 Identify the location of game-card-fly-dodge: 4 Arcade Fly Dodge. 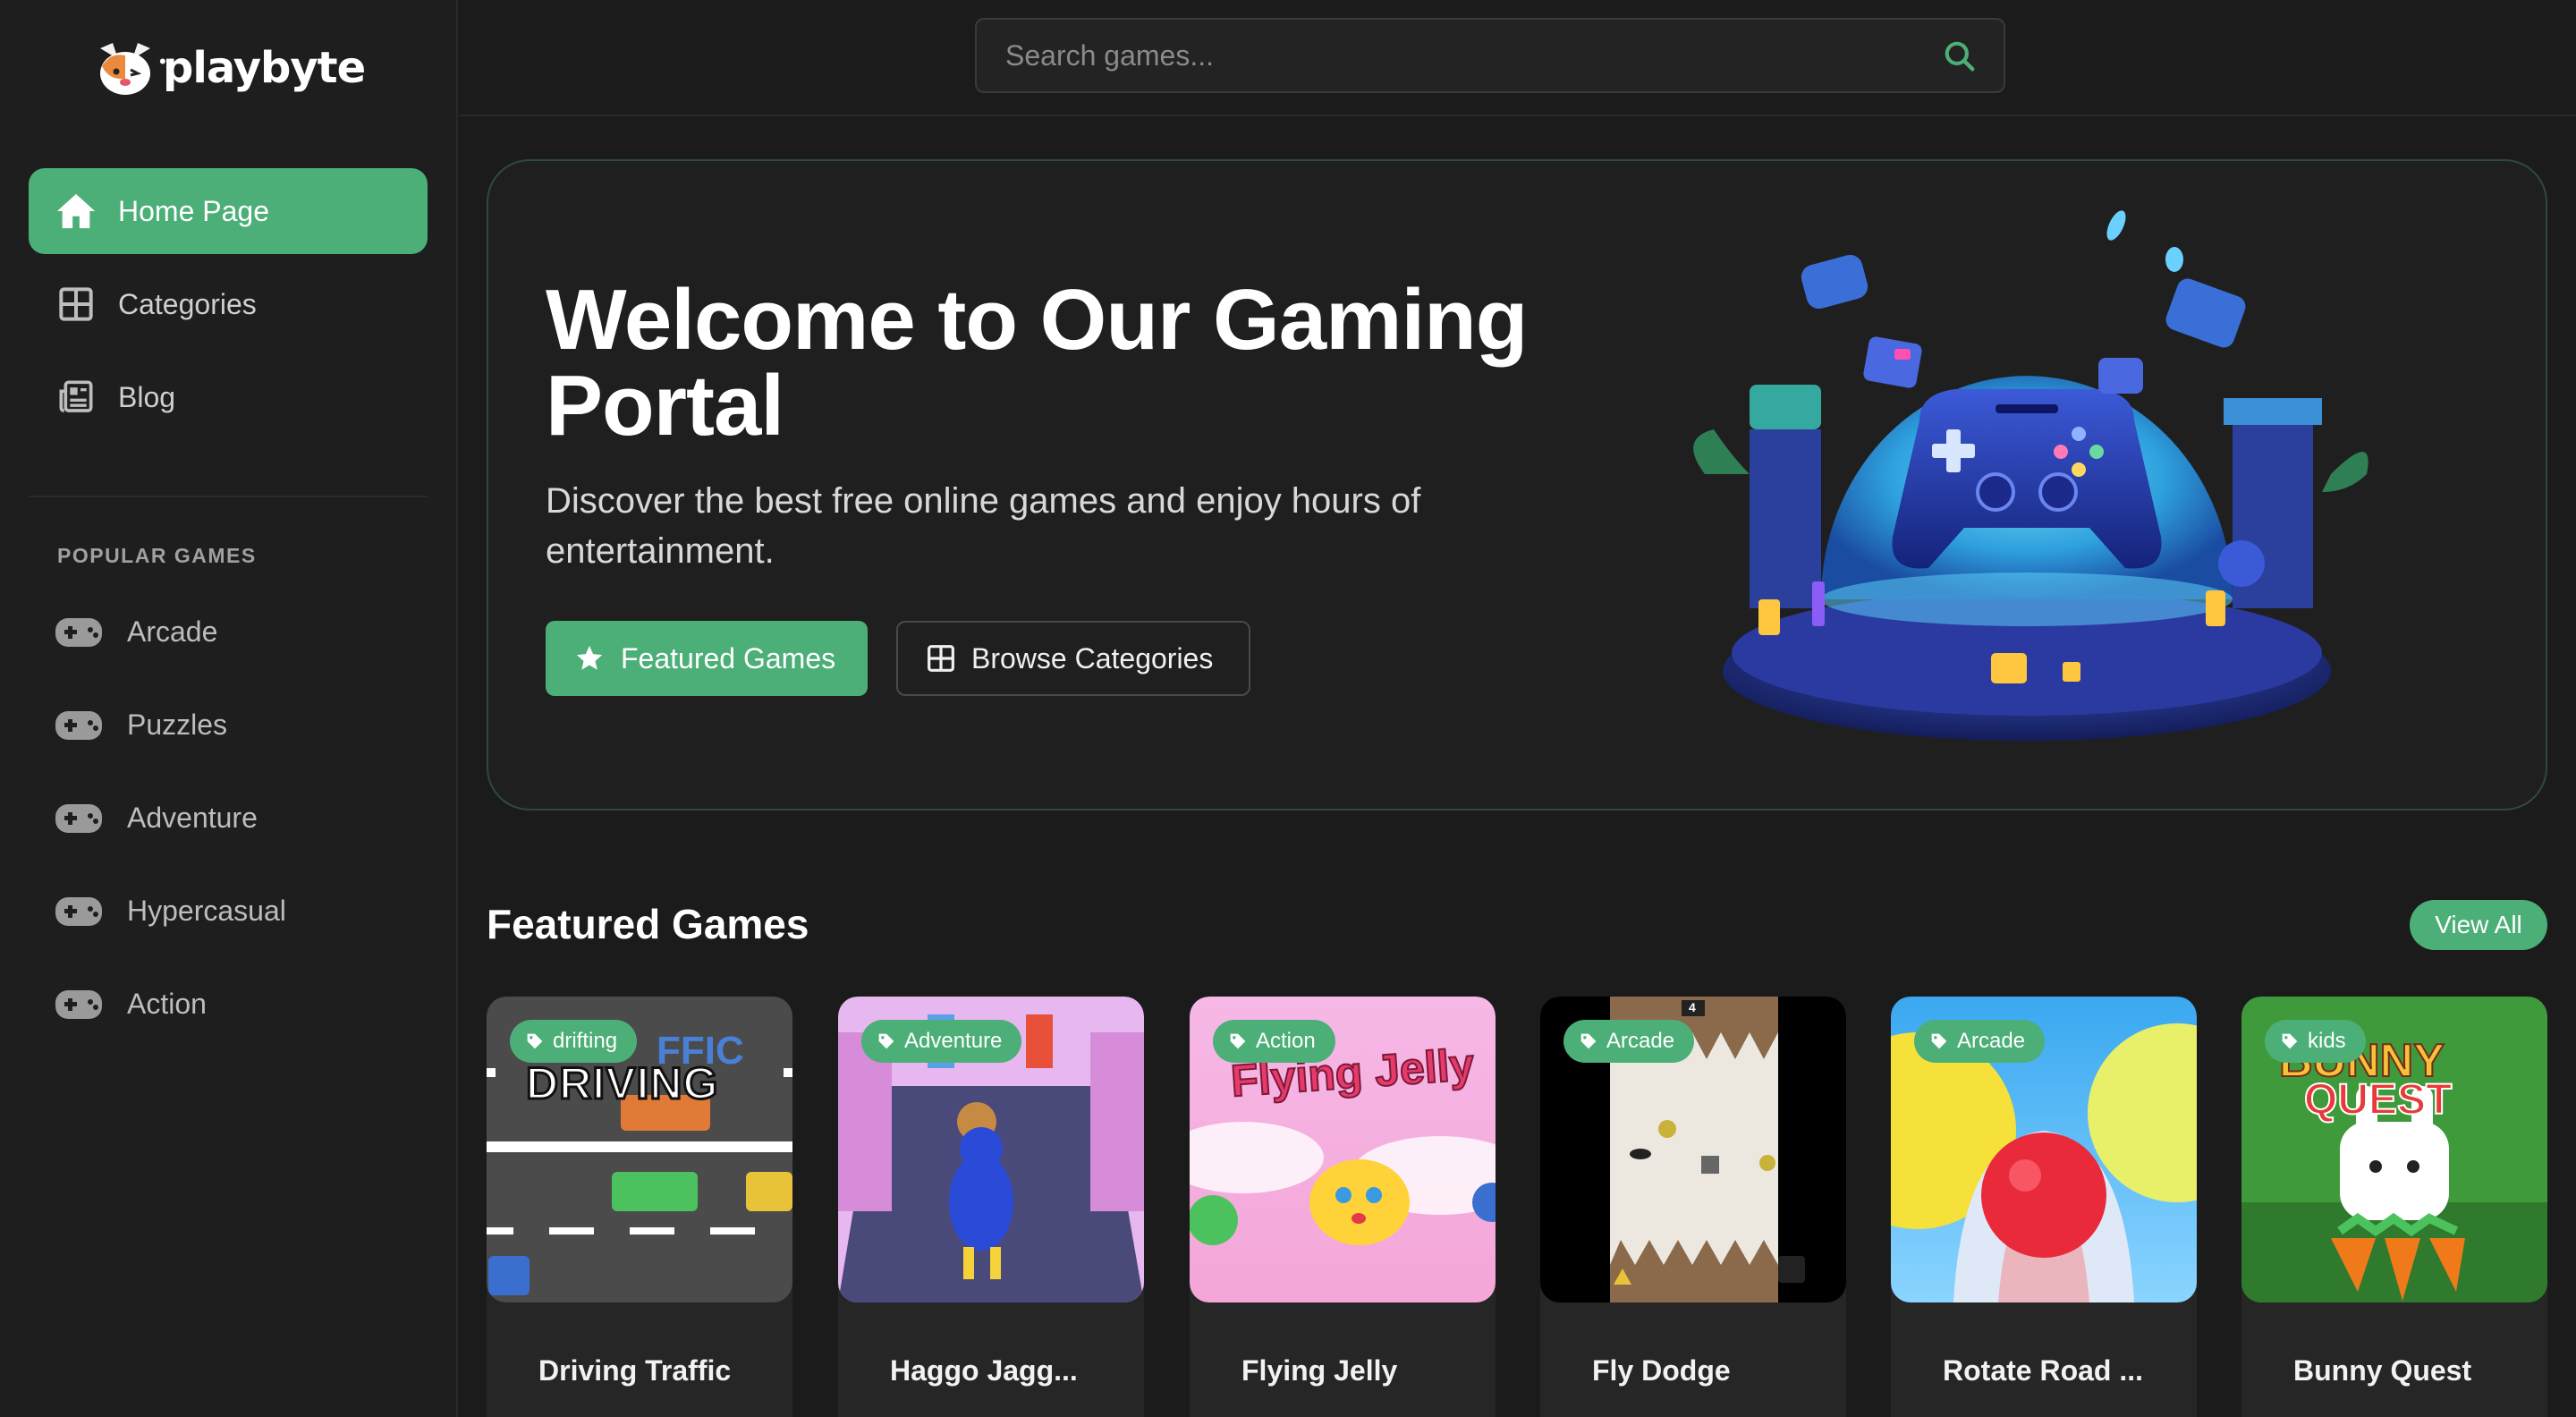
(1693, 1207).